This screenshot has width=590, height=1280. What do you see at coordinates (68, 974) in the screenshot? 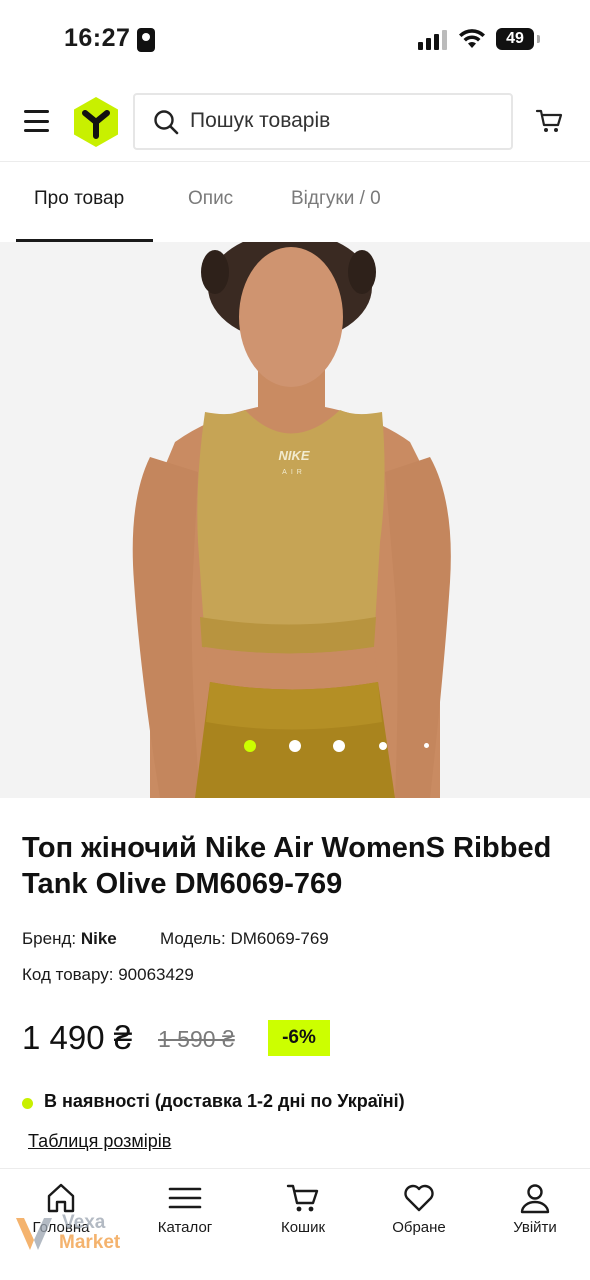
I see `product-code-label: Код товару:` at bounding box center [68, 974].